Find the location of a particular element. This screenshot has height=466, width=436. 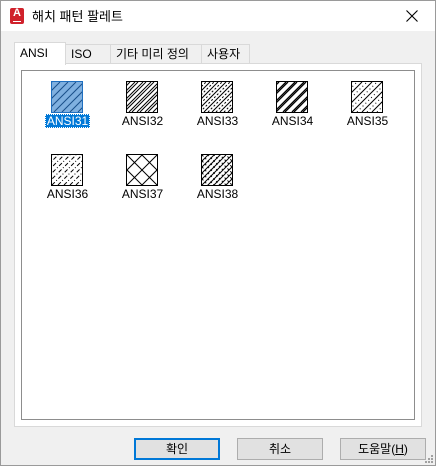

pattern-label: ANSI34 is located at coordinates (292, 121).